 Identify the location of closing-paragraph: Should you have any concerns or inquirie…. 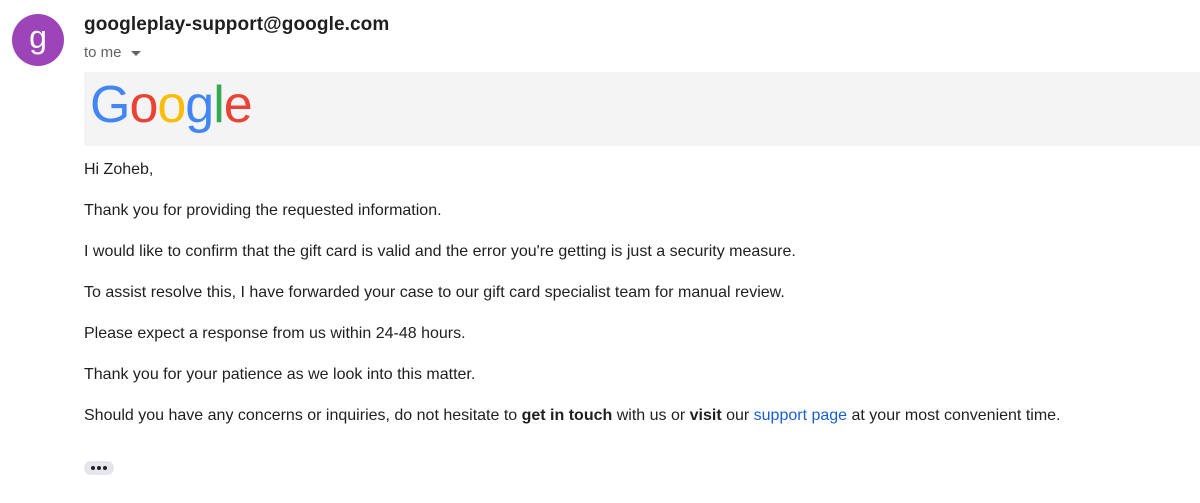
(634, 416).